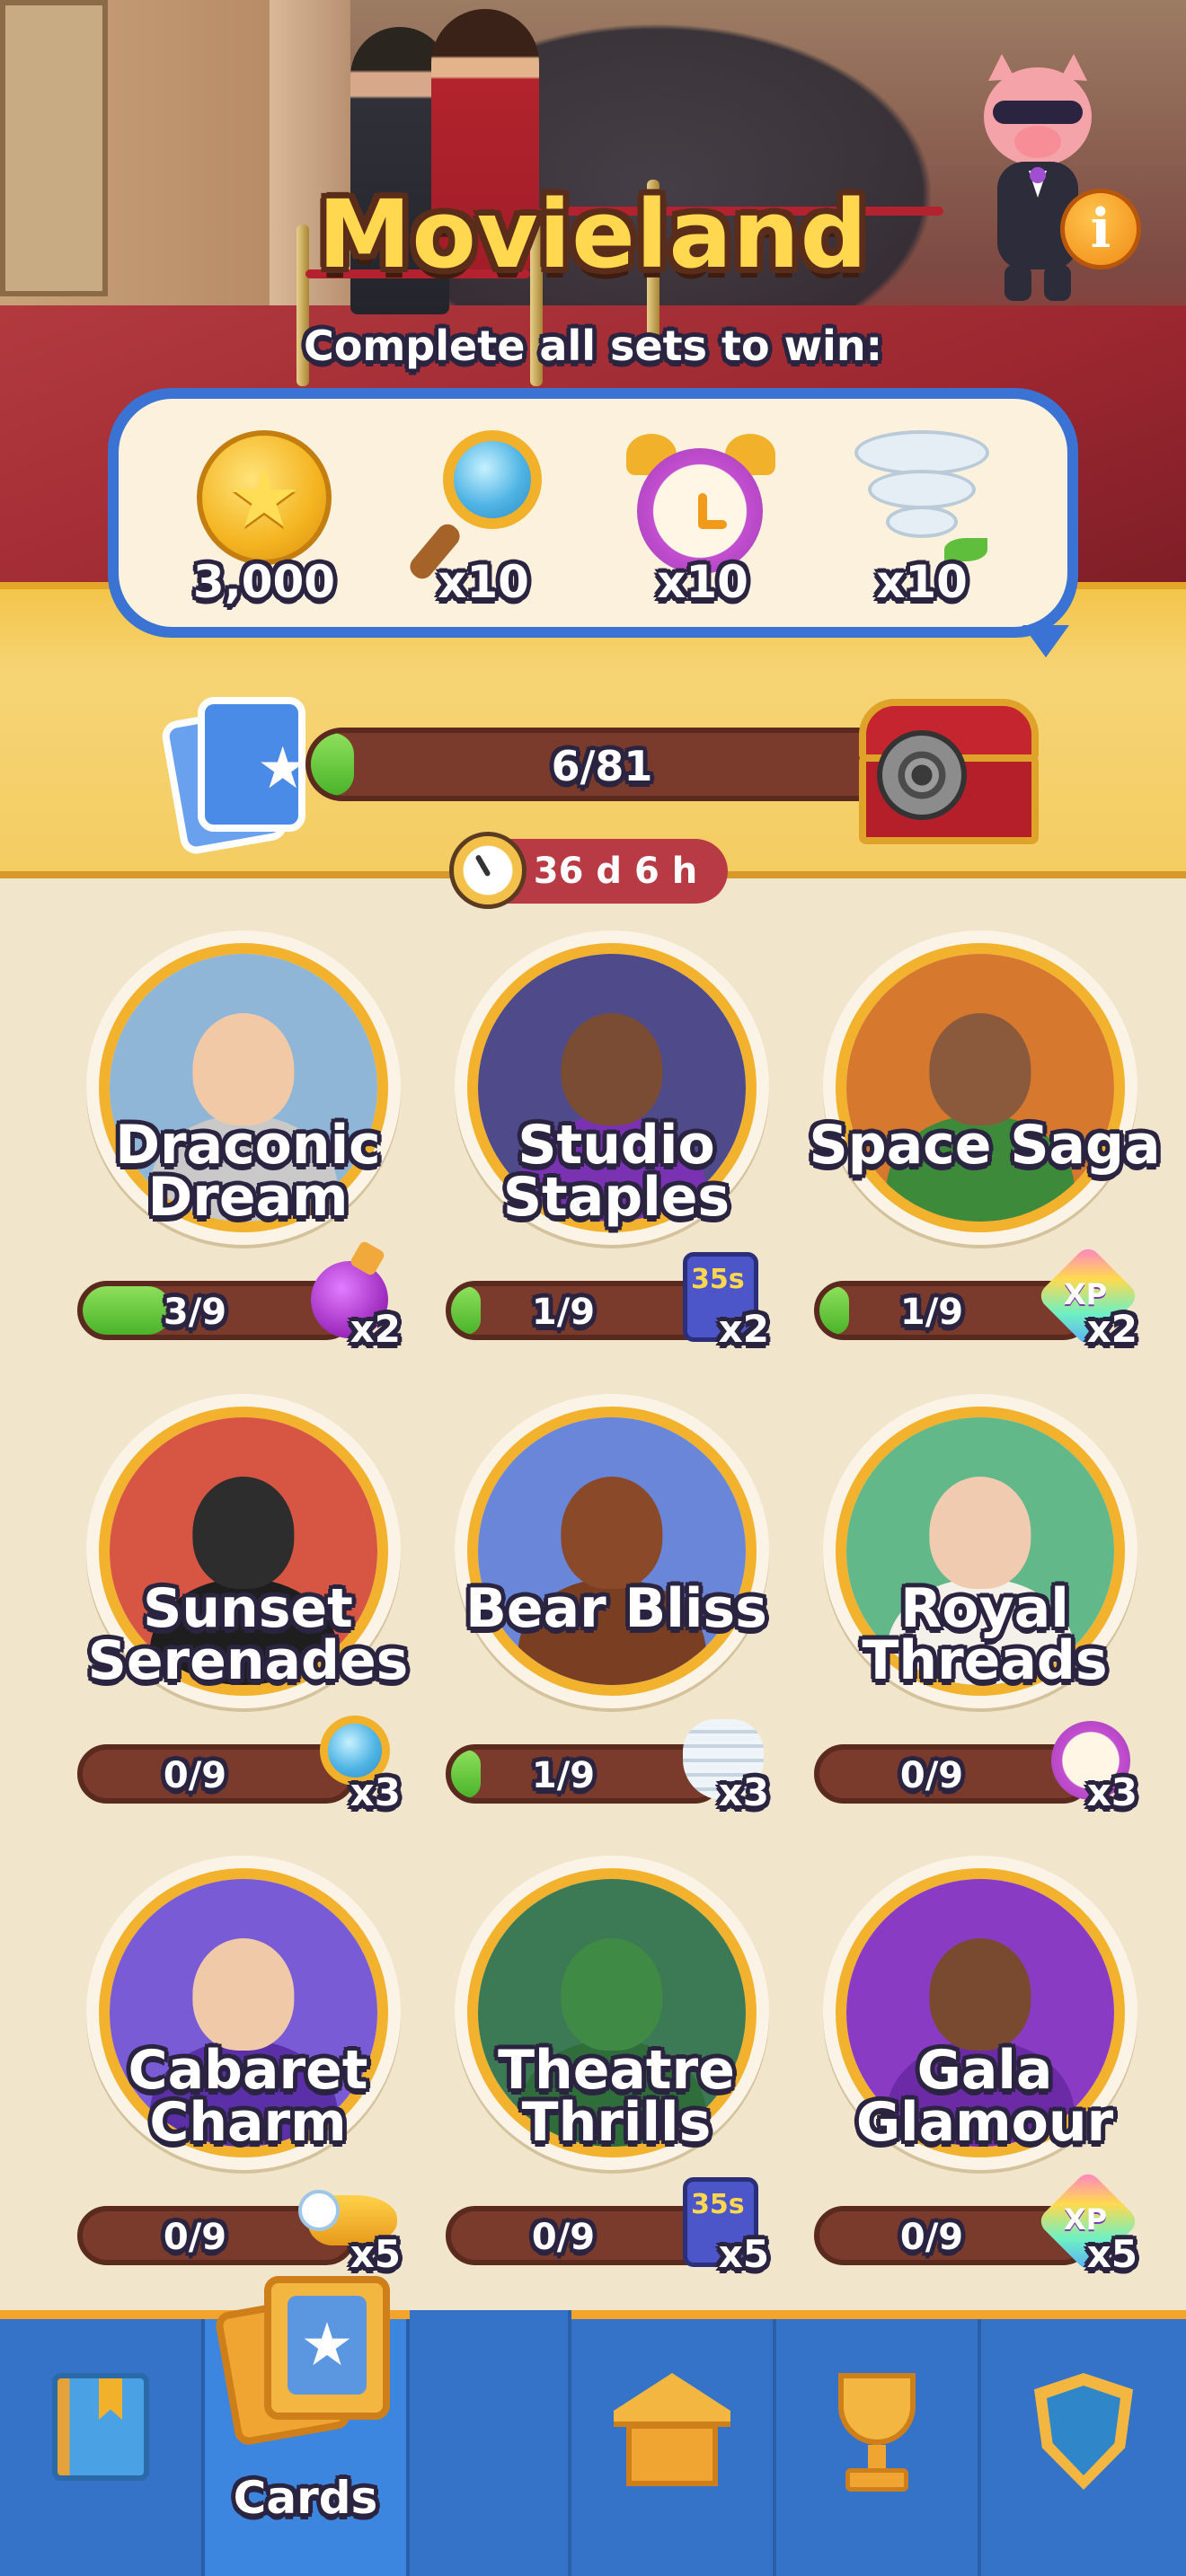 The width and height of the screenshot is (1186, 2576). I want to click on reward-alarm-clock: x10, so click(702, 513).